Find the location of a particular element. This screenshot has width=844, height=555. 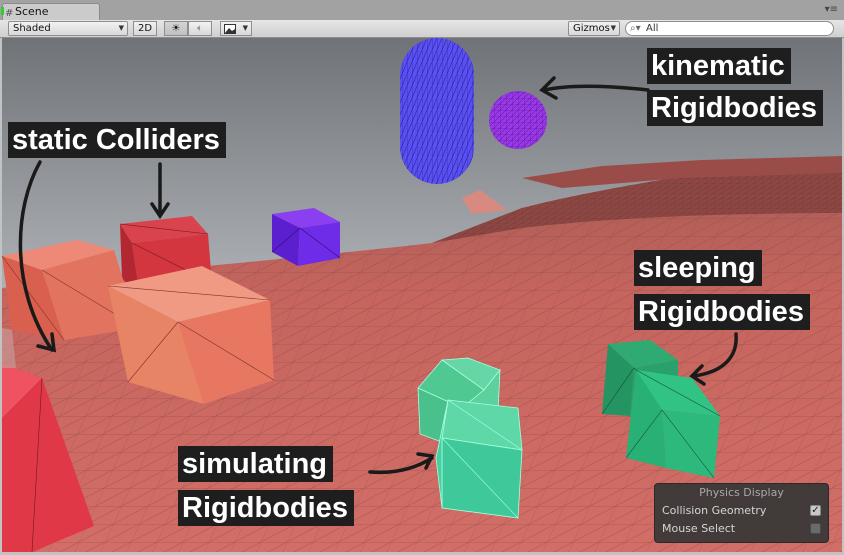

draw-mode-dropdown: Shaded ▼ is located at coordinates (68, 28).